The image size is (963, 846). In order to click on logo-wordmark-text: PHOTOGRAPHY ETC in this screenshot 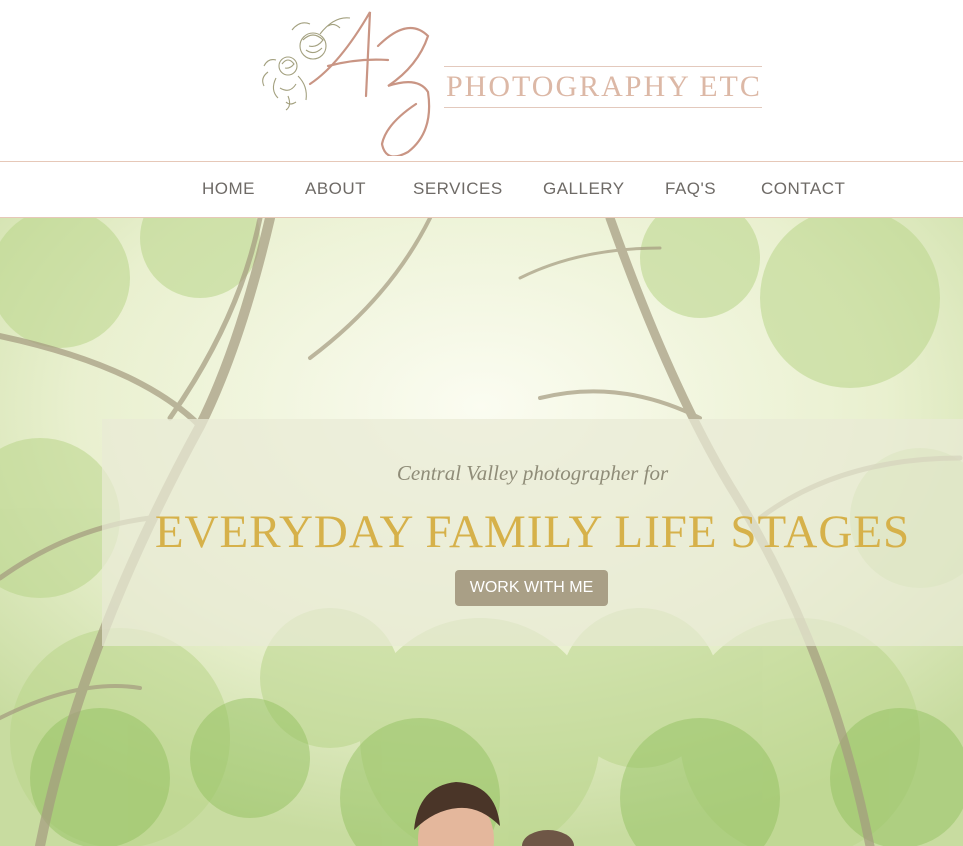, I will do `click(604, 86)`.